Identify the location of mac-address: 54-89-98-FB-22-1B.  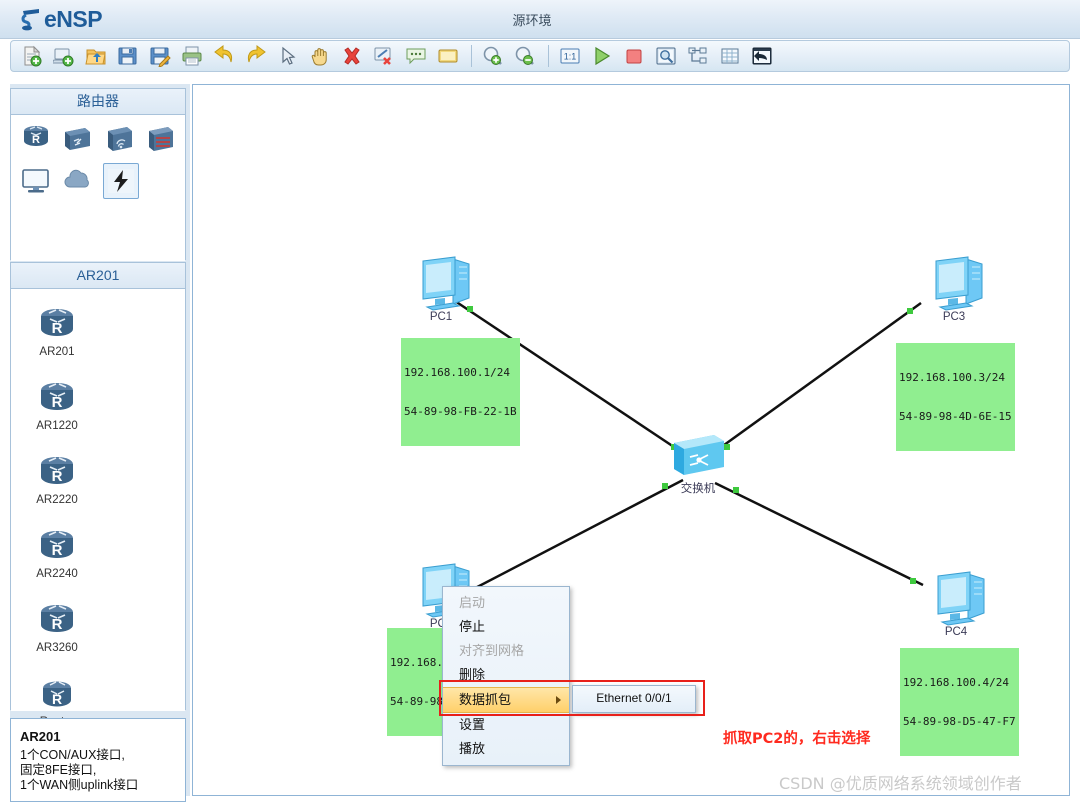
(460, 411).